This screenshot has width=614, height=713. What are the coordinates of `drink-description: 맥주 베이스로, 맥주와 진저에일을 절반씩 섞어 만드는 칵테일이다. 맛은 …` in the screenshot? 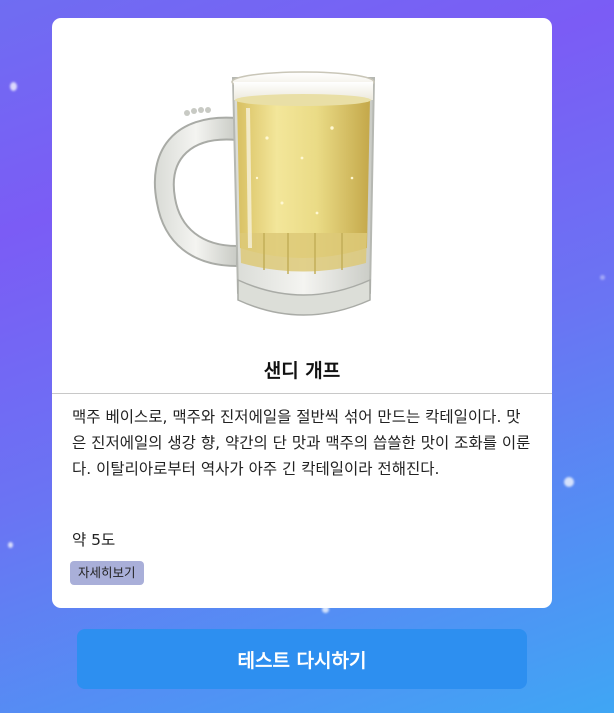 It's located at (301, 443).